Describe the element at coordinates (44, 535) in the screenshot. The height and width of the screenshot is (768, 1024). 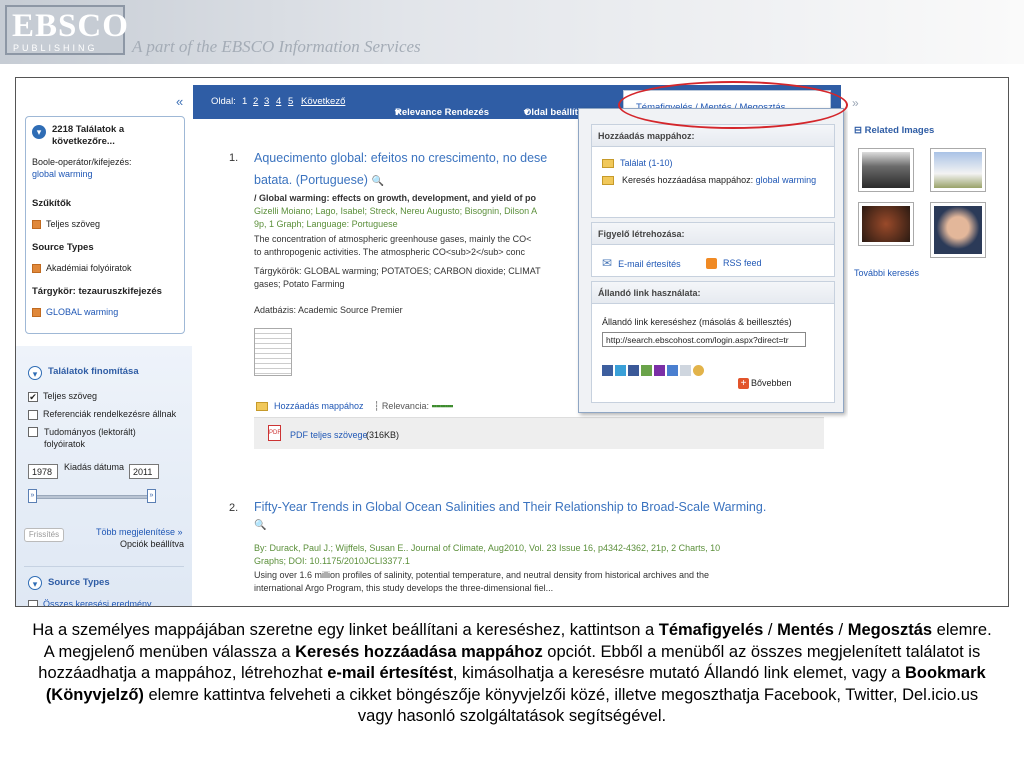
I see `update-button: Frissítés` at that location.